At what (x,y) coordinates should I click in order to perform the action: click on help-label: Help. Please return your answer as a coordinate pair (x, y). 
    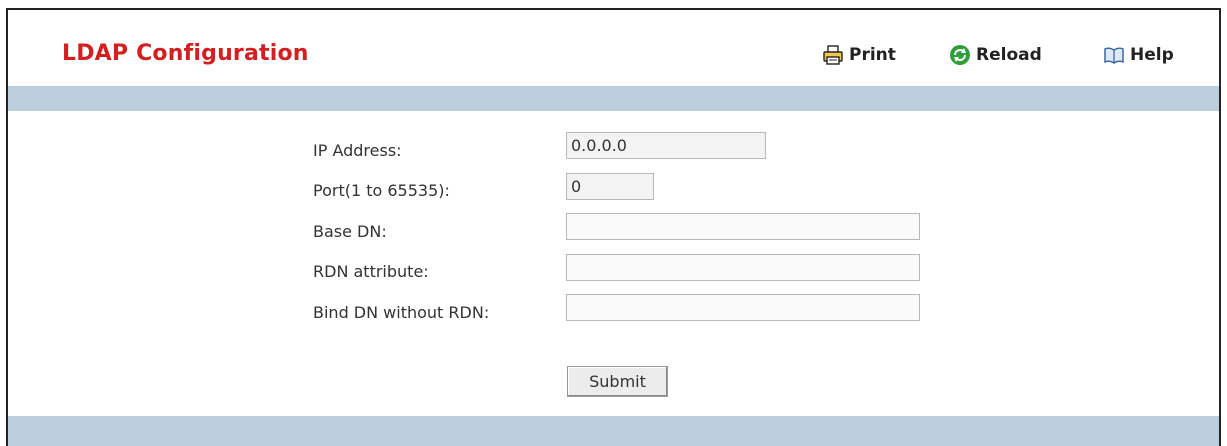
    Looking at the image, I should click on (1152, 55).